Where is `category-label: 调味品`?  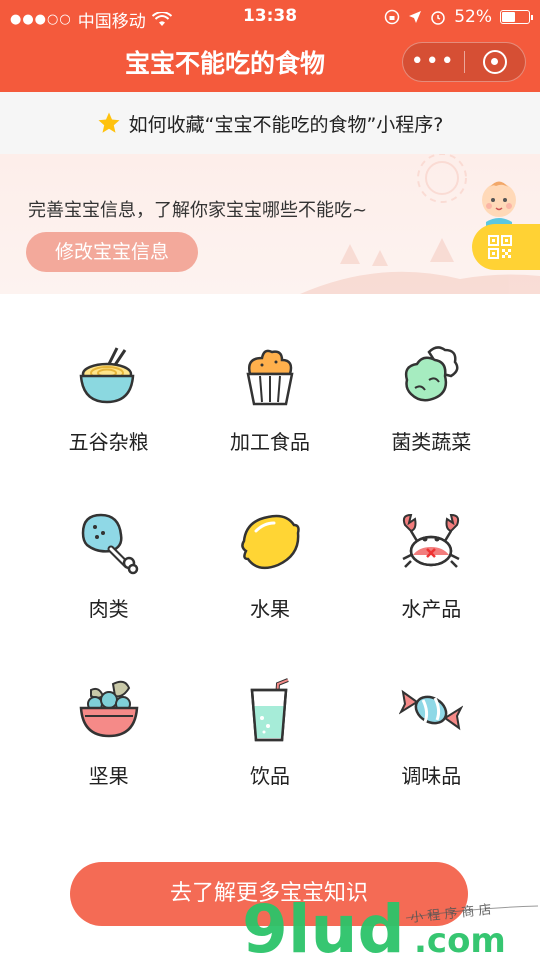
category-label: 调味品 is located at coordinates (431, 776).